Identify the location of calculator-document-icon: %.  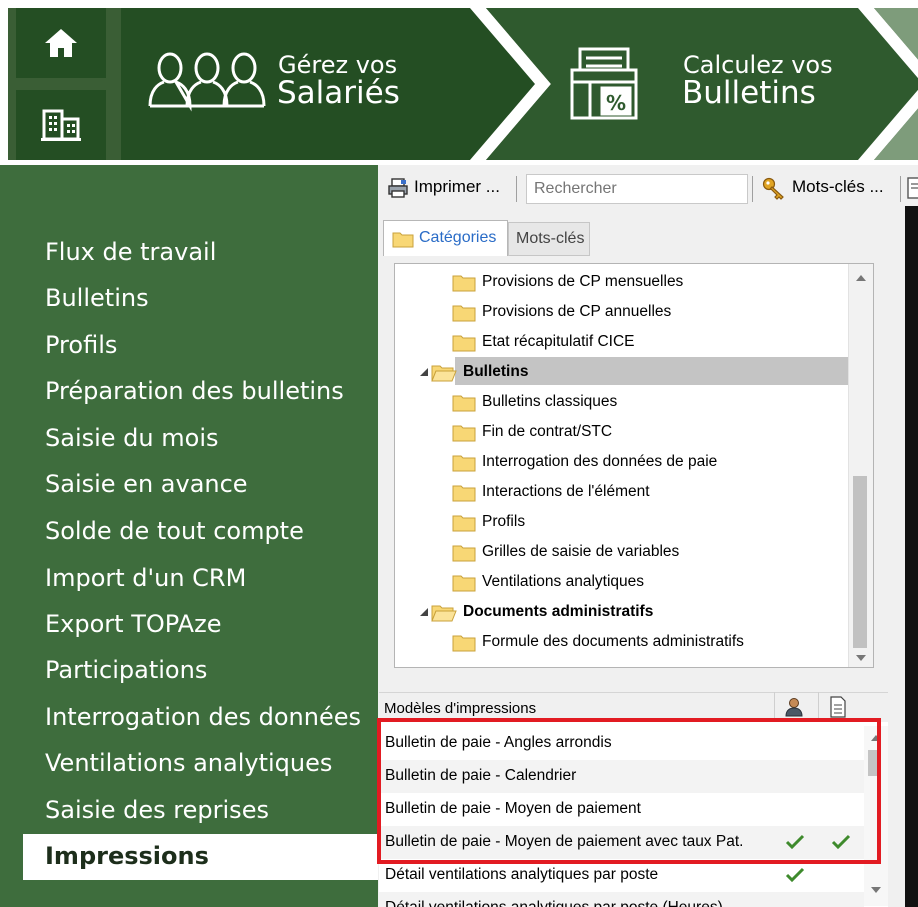
(604, 83).